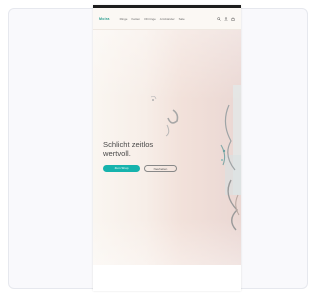 The width and height of the screenshot is (320, 299). I want to click on bag-icon, so click(233, 18).